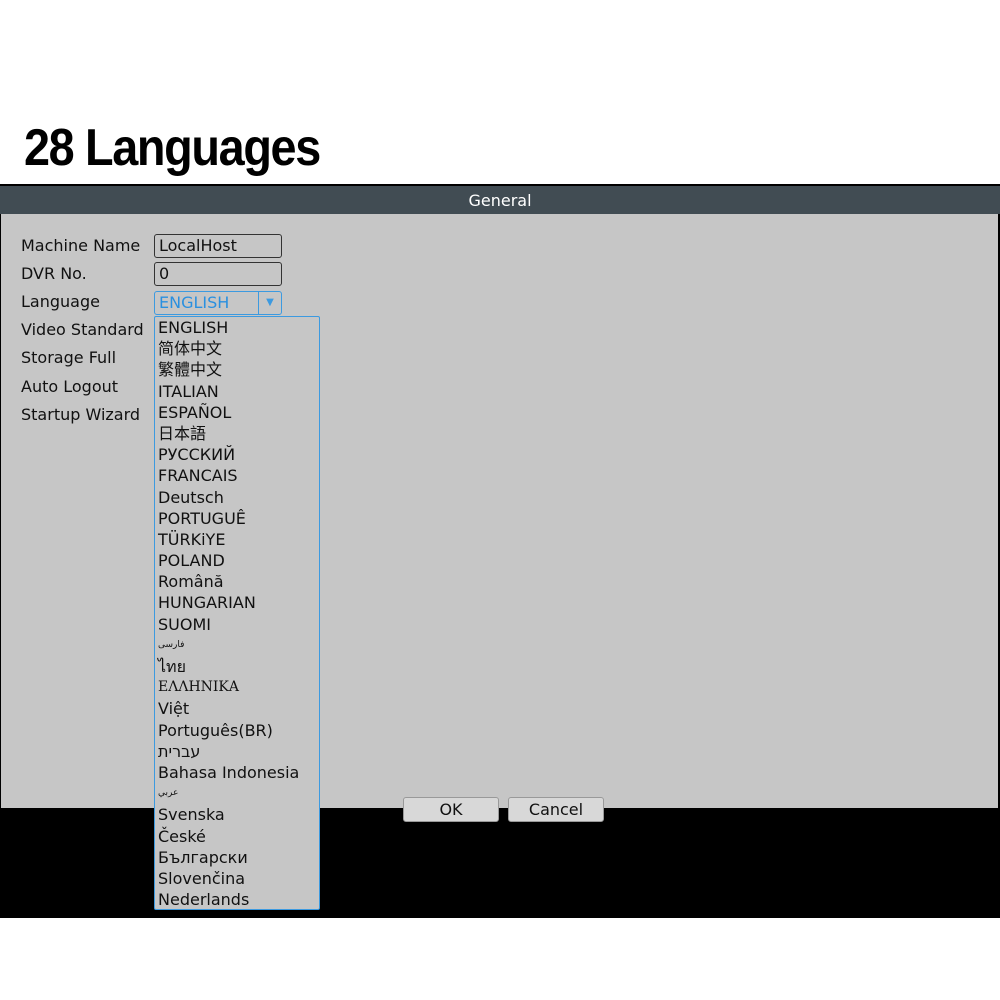 The width and height of the screenshot is (1000, 1000). Describe the element at coordinates (218, 274) in the screenshot. I see `dvr-no-input: 0` at that location.